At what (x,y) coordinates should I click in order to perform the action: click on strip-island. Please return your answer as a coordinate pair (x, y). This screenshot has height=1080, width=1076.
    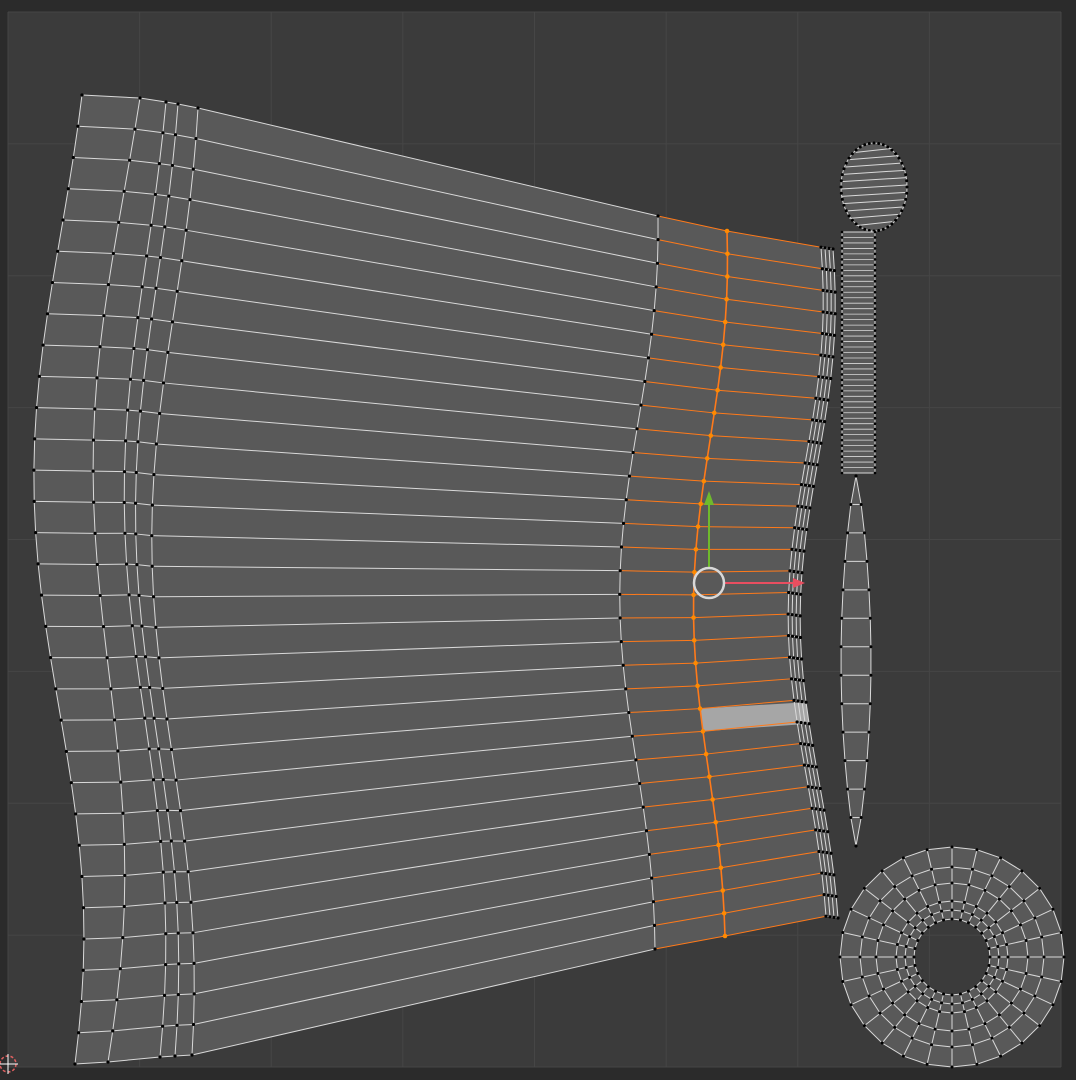
    Looking at the image, I should click on (858, 352).